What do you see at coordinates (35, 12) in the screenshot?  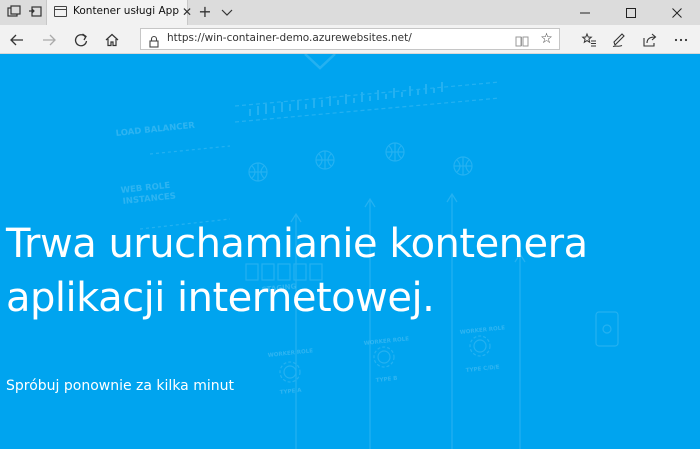 I see `set-aside-tabs-icon` at bounding box center [35, 12].